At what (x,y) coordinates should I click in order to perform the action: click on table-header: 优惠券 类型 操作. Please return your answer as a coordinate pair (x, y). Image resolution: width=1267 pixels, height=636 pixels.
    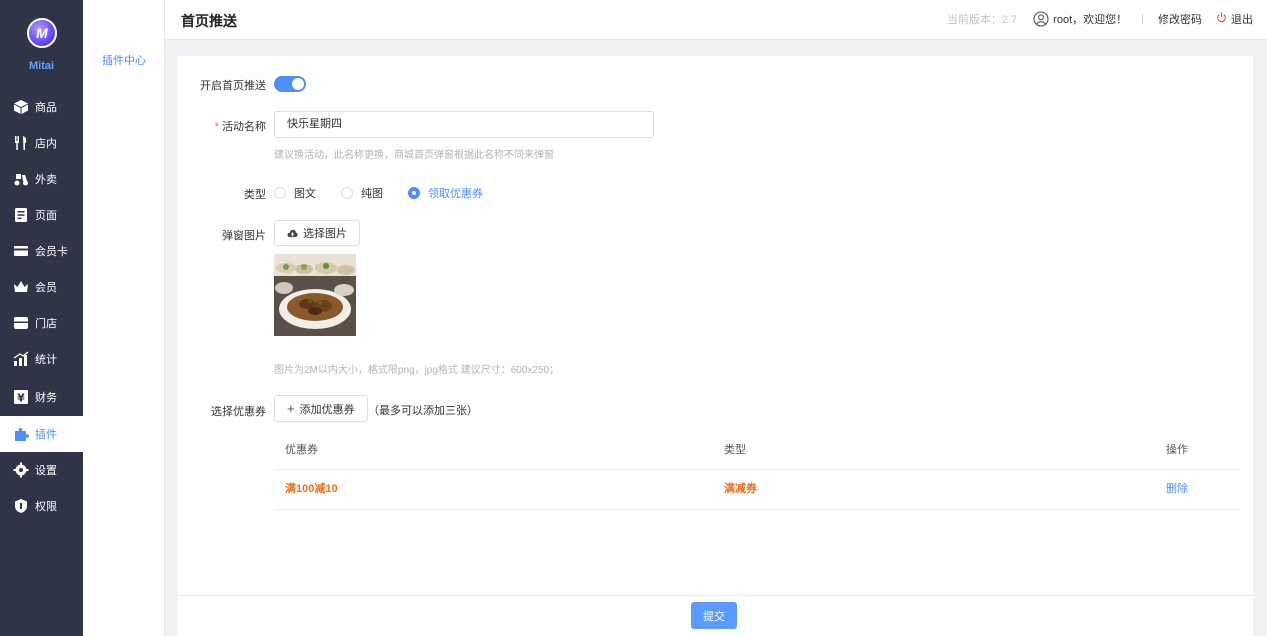
    Looking at the image, I should click on (757, 450).